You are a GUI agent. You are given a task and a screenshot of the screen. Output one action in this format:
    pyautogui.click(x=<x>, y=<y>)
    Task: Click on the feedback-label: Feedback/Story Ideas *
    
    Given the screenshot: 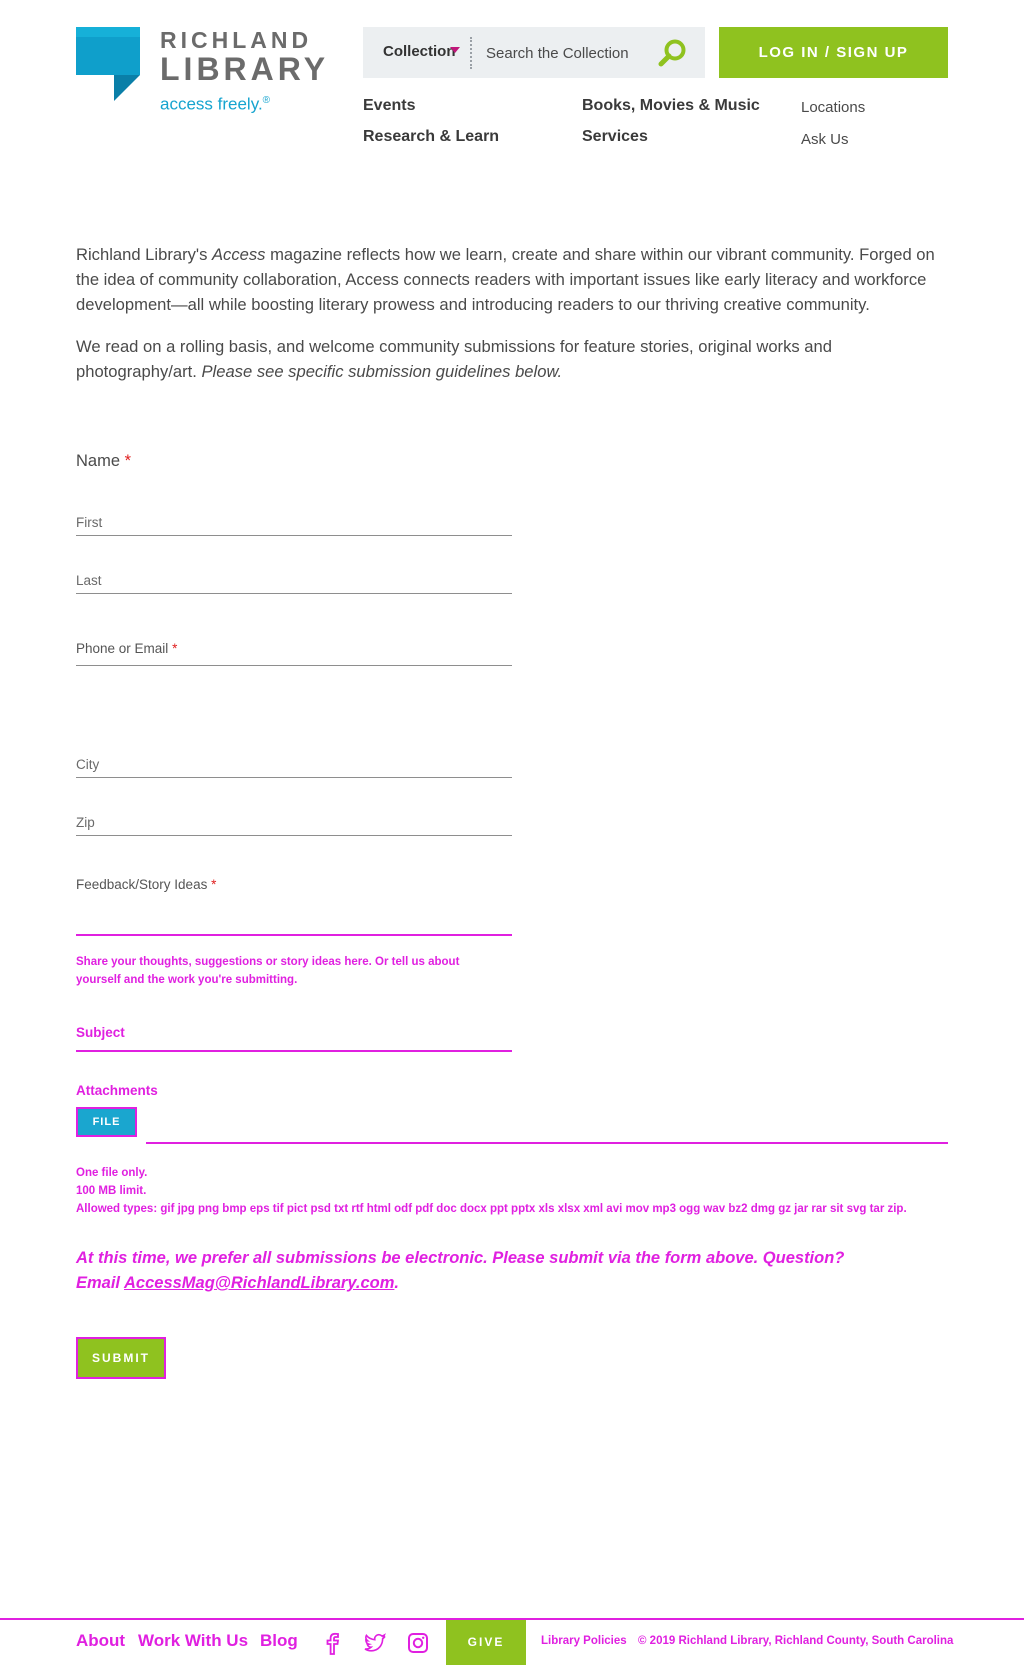 What is the action you would take?
    pyautogui.click(x=146, y=884)
    